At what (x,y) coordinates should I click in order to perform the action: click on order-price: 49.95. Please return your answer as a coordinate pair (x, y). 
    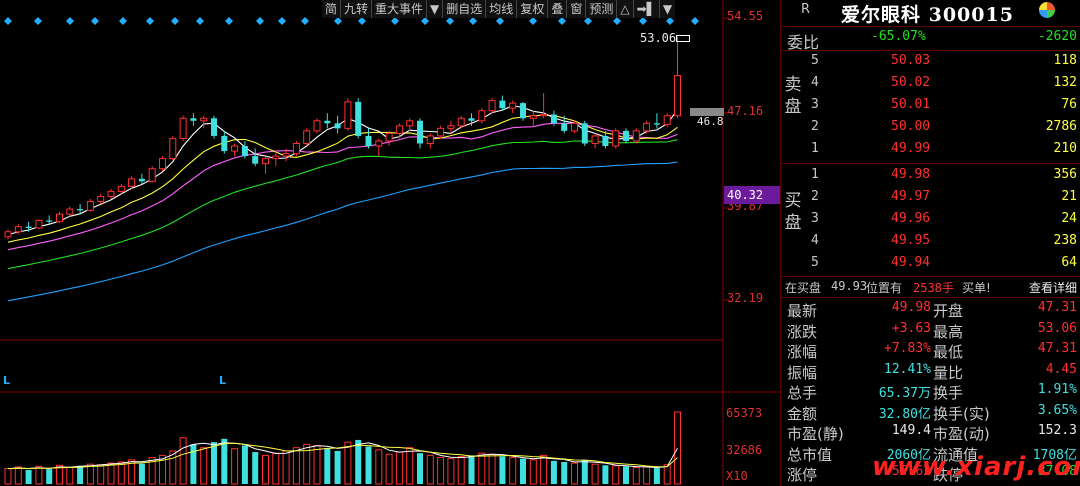
    Looking at the image, I should click on (911, 240).